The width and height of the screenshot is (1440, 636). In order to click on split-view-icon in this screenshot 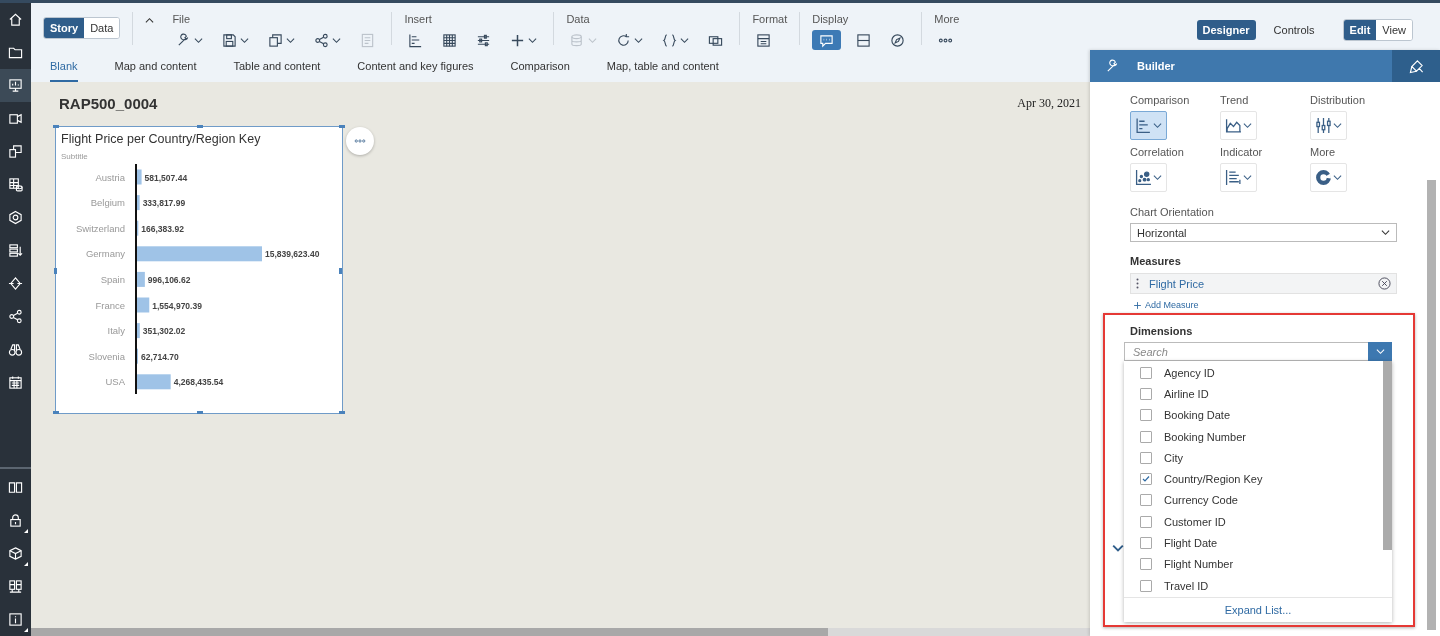, I will do `click(864, 40)`.